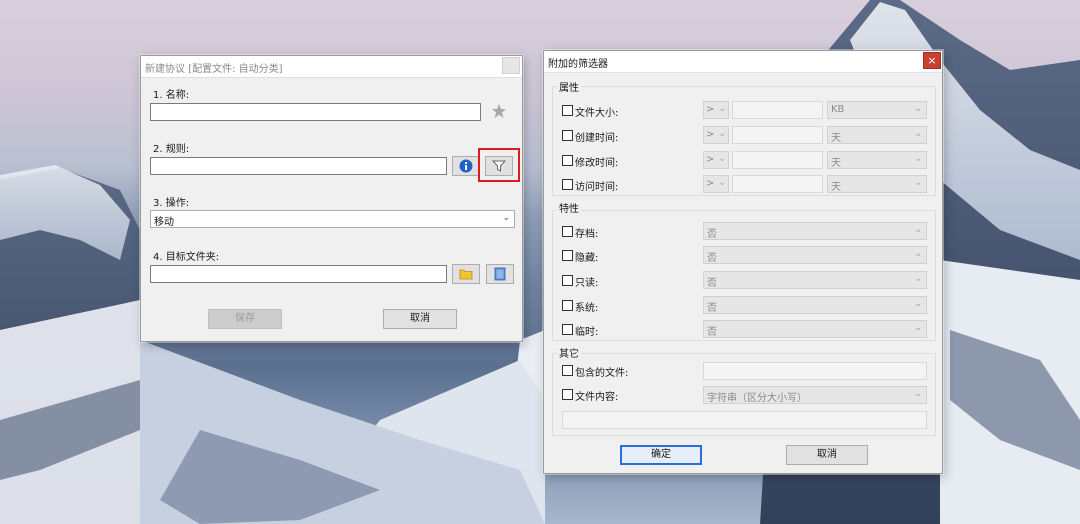 This screenshot has height=524, width=1080. I want to click on attribute-label: 存档:, so click(587, 234).